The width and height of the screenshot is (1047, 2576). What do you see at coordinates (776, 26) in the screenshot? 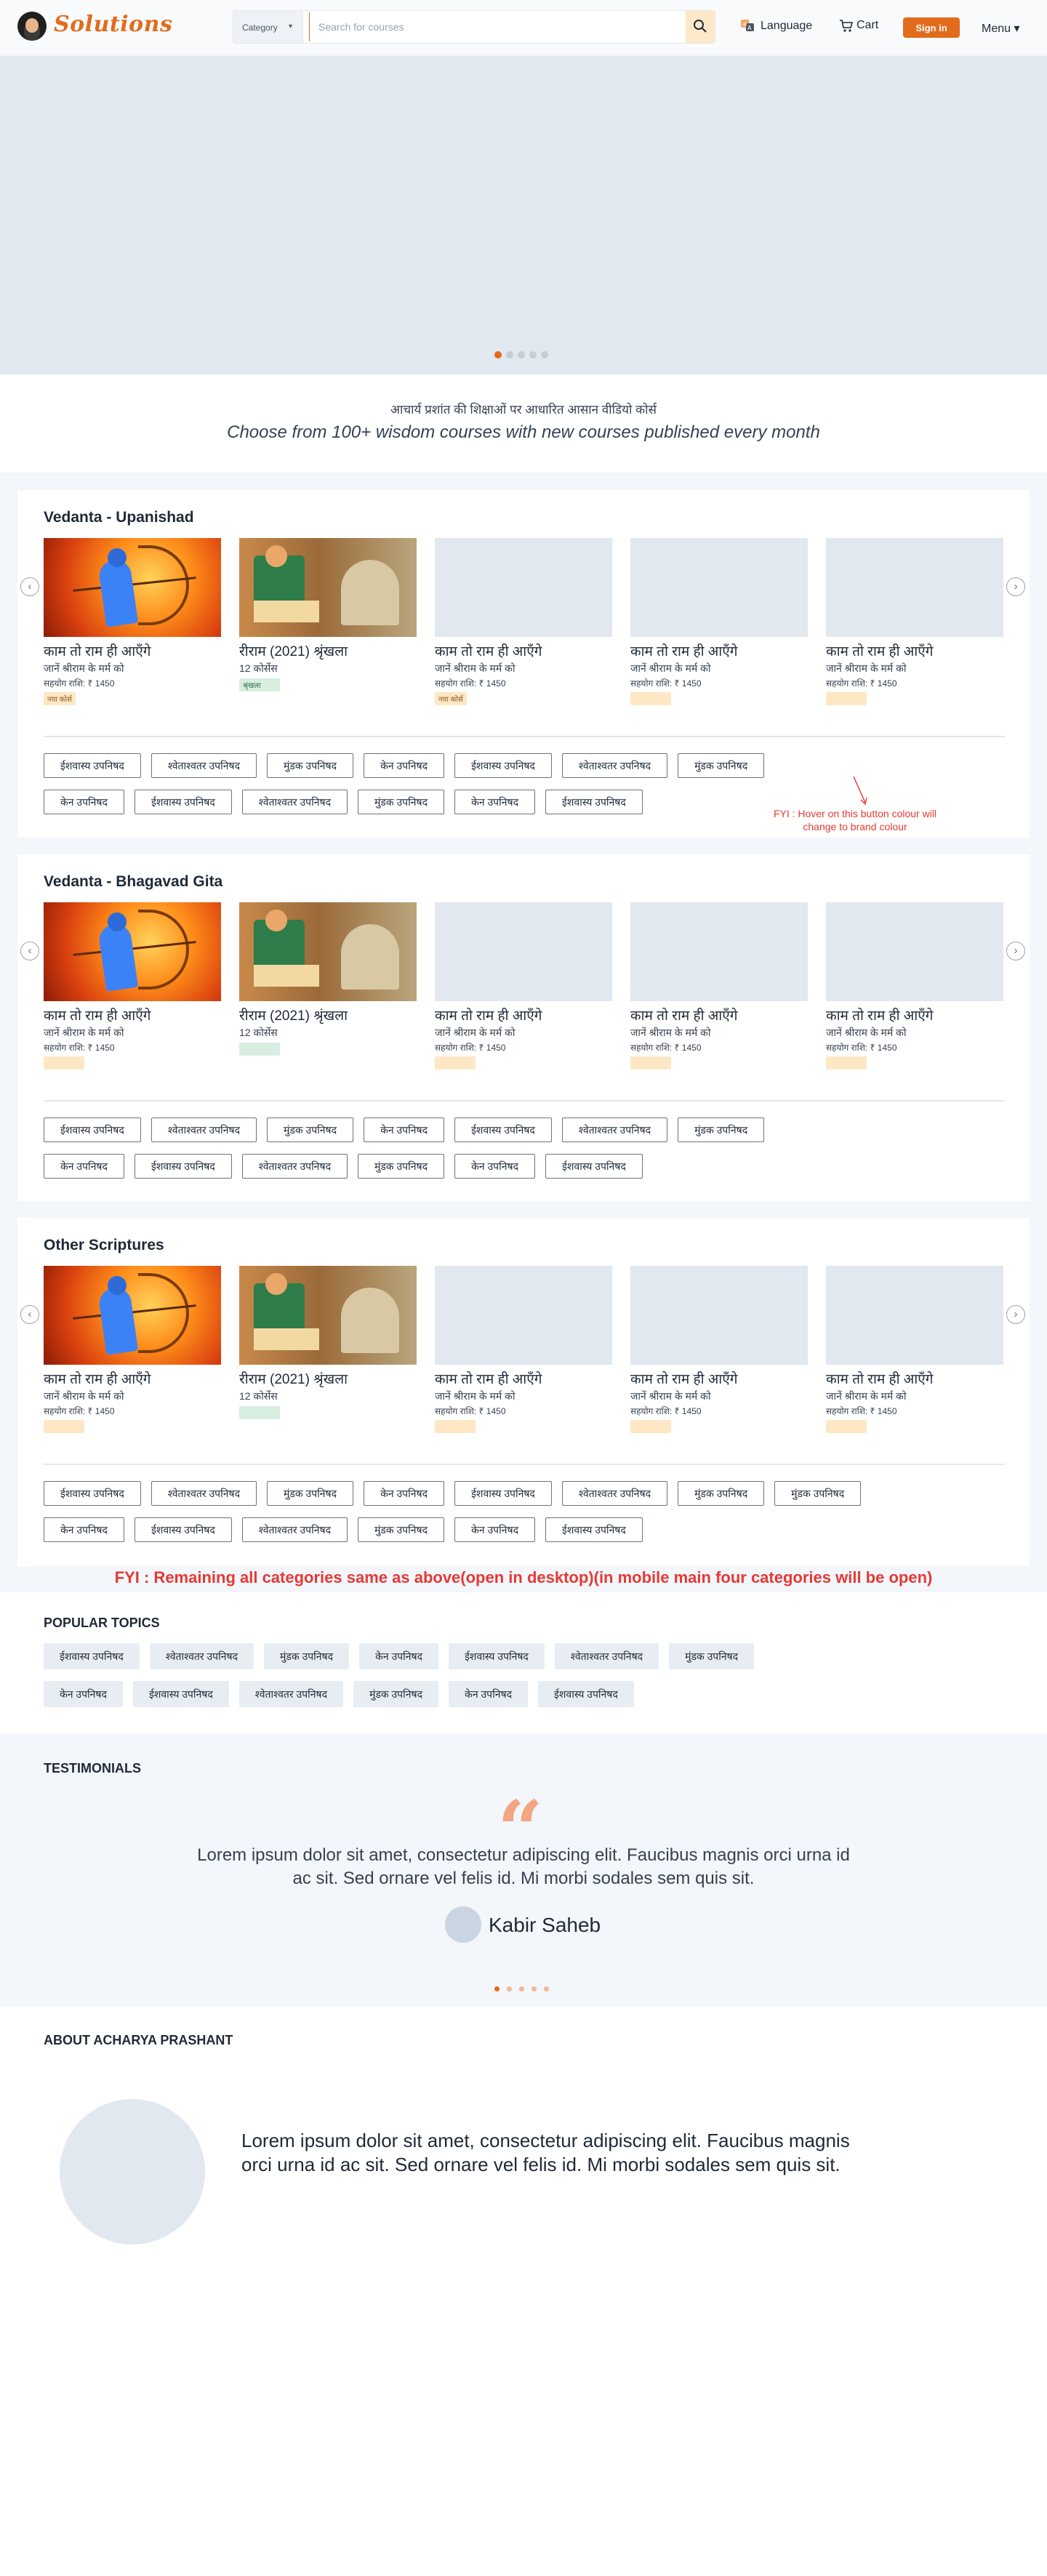
I see `language-selector: Language` at bounding box center [776, 26].